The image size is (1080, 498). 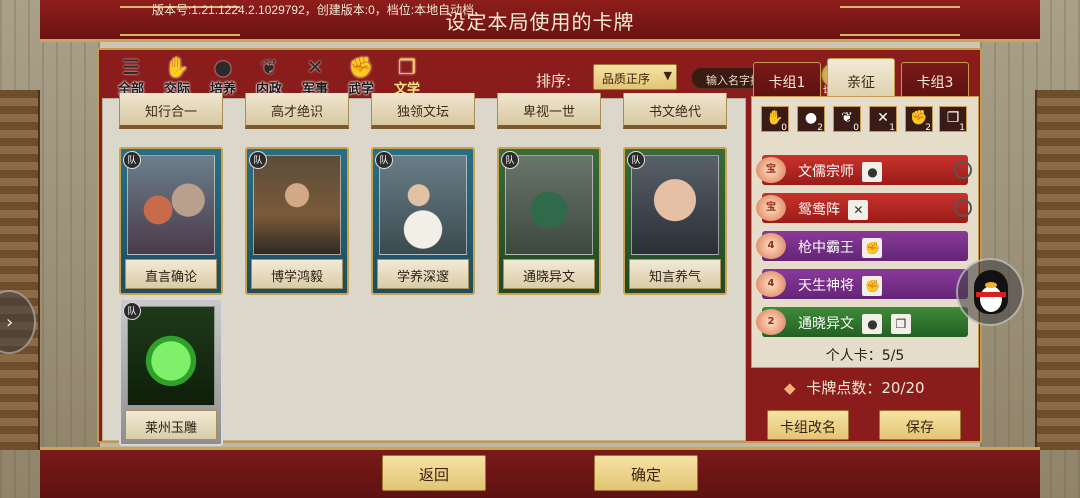 I want to click on filter-tab-literature: ❐ 文学, so click(x=407, y=77).